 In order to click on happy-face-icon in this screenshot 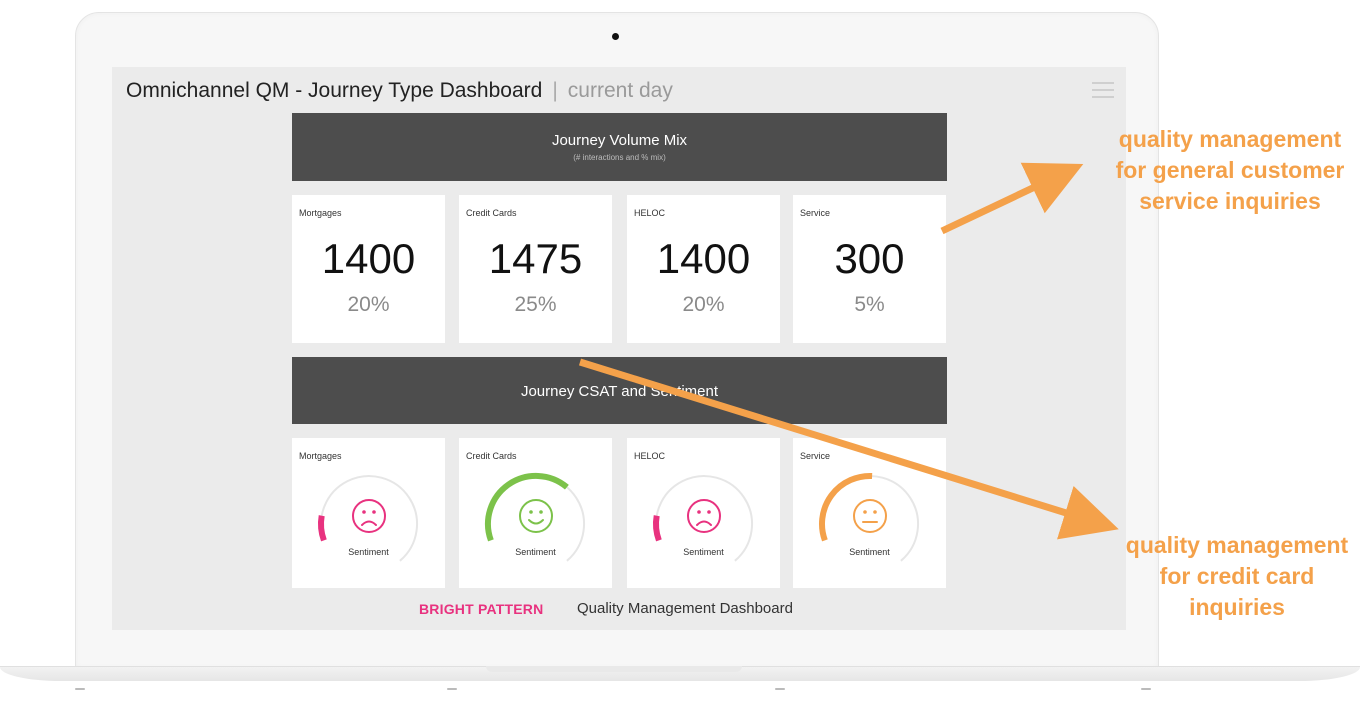, I will do `click(536, 516)`.